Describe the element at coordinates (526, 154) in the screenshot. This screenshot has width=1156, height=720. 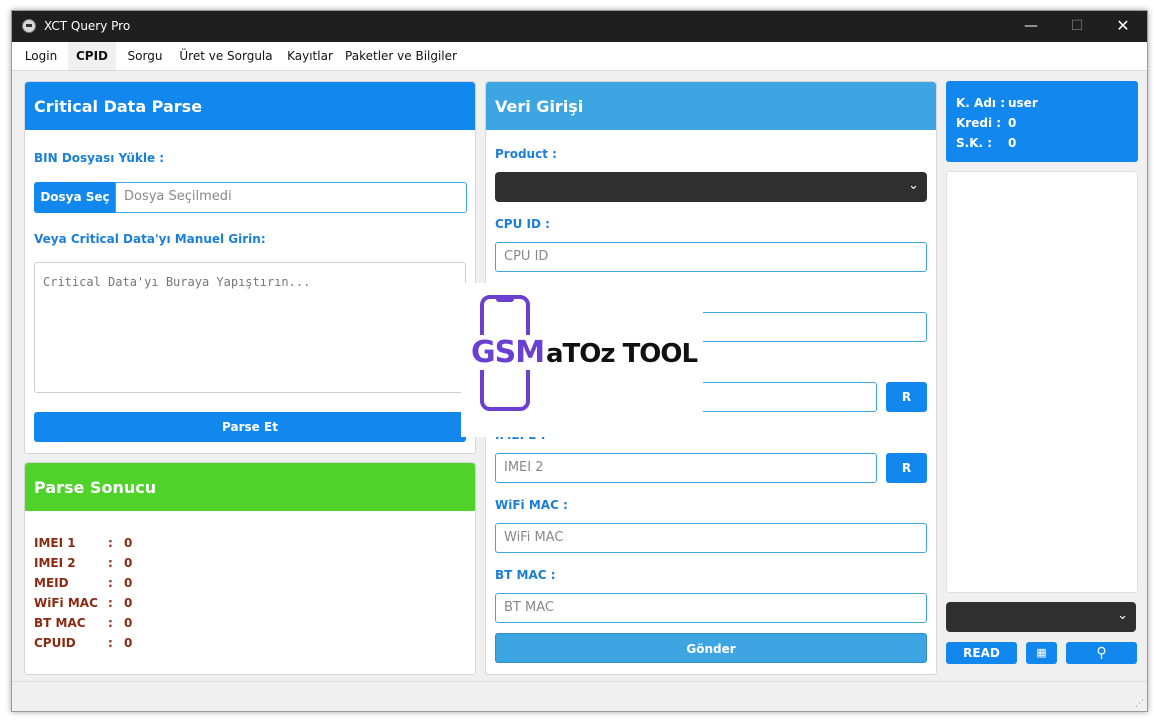
I see `product-label: Product :` at that location.